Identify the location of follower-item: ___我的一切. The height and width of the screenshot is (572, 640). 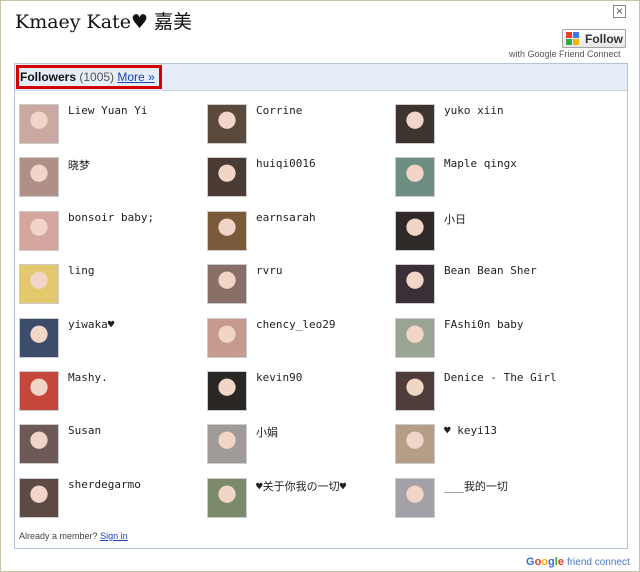
(485, 499).